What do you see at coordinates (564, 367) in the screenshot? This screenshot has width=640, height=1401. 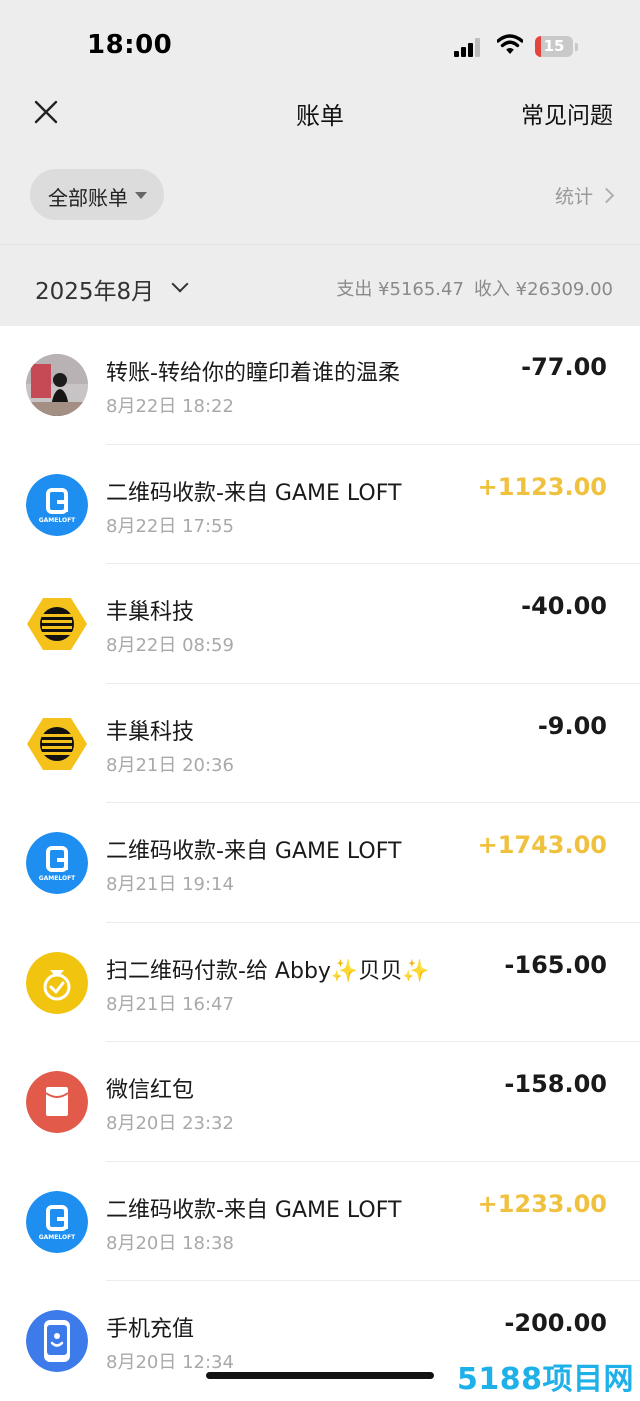 I see `transaction-amount: -77.00` at bounding box center [564, 367].